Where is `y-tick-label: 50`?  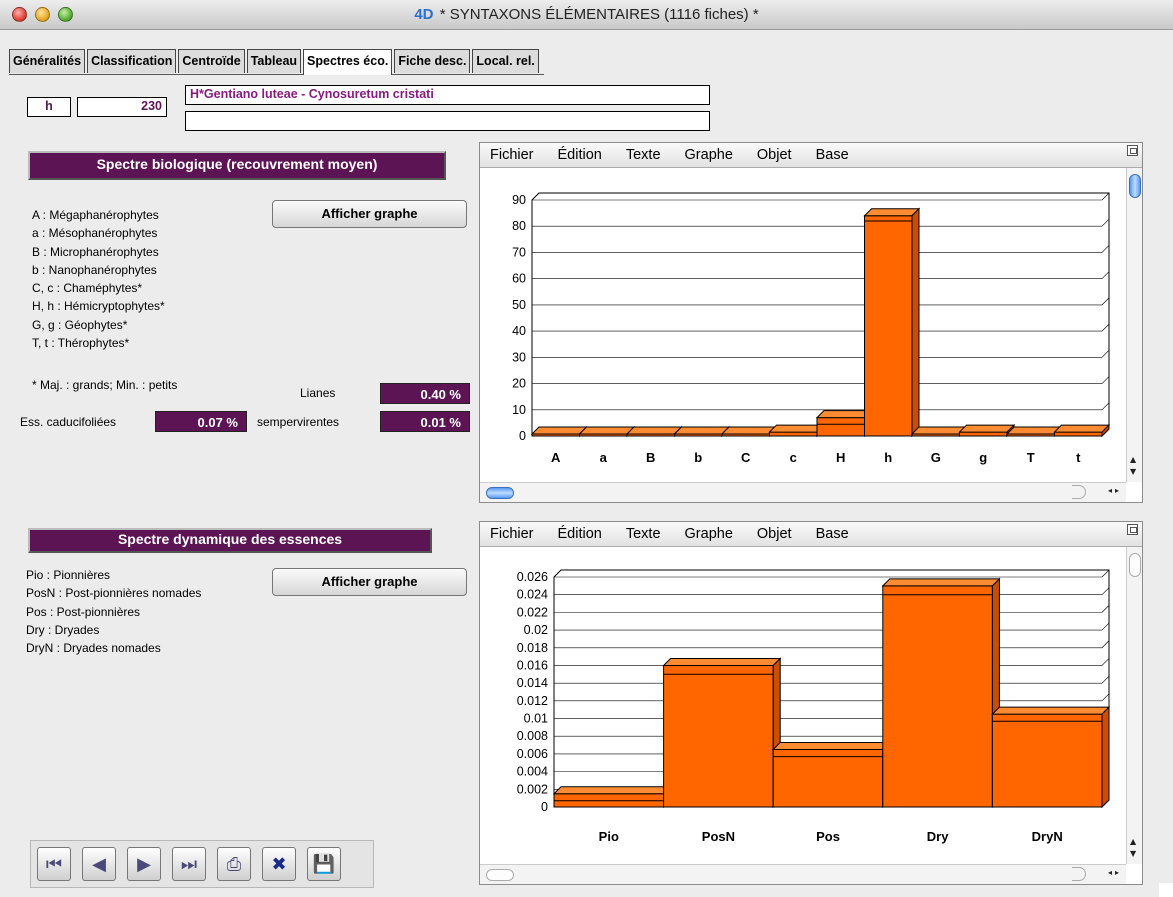 y-tick-label: 50 is located at coordinates (519, 305).